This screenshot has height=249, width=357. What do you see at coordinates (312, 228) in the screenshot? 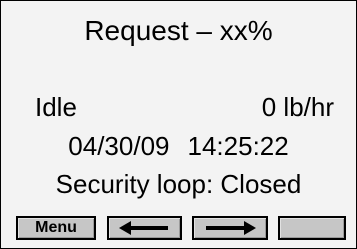
I see `blank-softkey` at bounding box center [312, 228].